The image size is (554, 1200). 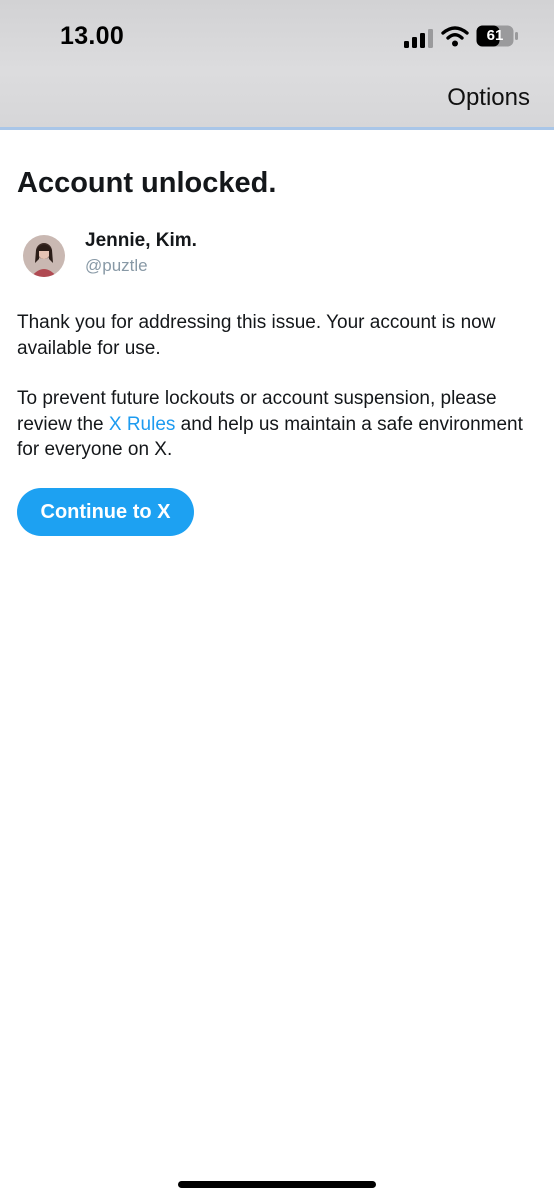 What do you see at coordinates (455, 36) in the screenshot?
I see `wifi-icon` at bounding box center [455, 36].